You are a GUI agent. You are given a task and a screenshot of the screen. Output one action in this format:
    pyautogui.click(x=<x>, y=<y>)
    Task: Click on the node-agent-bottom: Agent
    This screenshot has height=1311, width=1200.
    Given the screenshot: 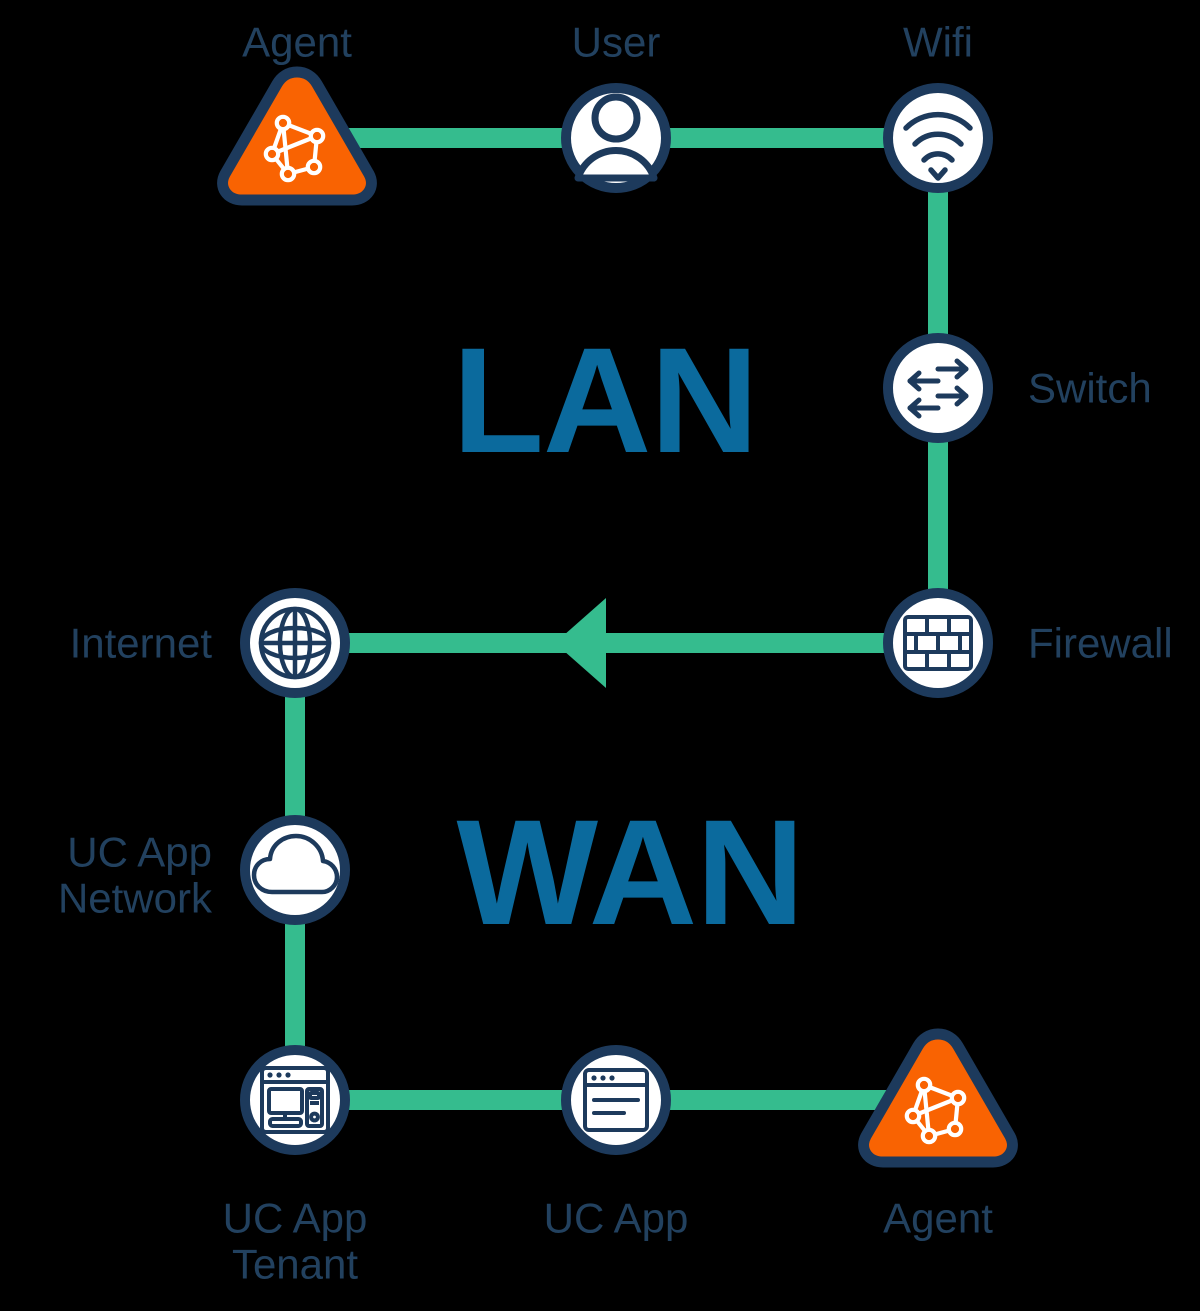 What is the action you would take?
    pyautogui.click(x=938, y=1135)
    